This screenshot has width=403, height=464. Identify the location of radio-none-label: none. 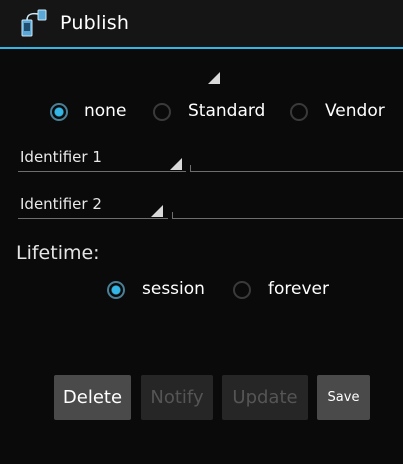
(105, 111).